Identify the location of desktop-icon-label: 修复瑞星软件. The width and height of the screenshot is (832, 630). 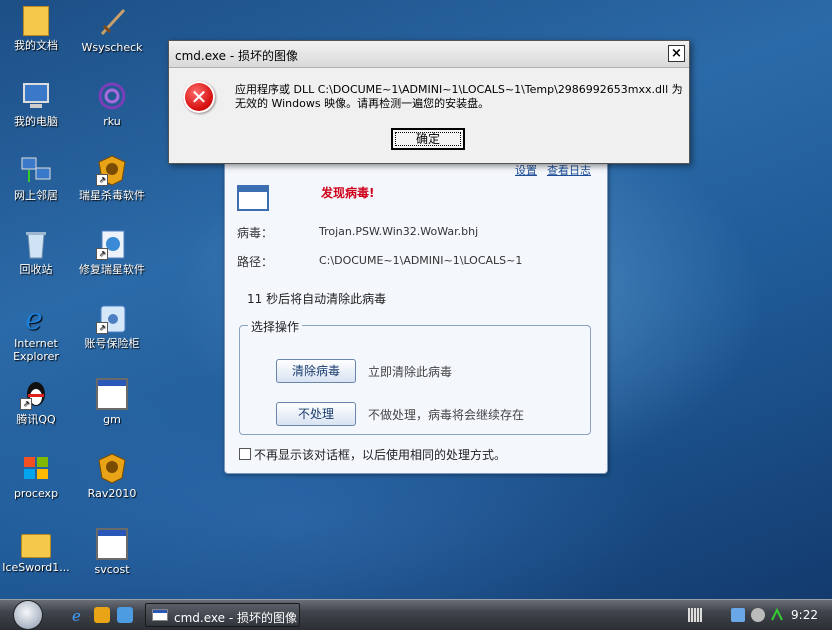
(112, 269).